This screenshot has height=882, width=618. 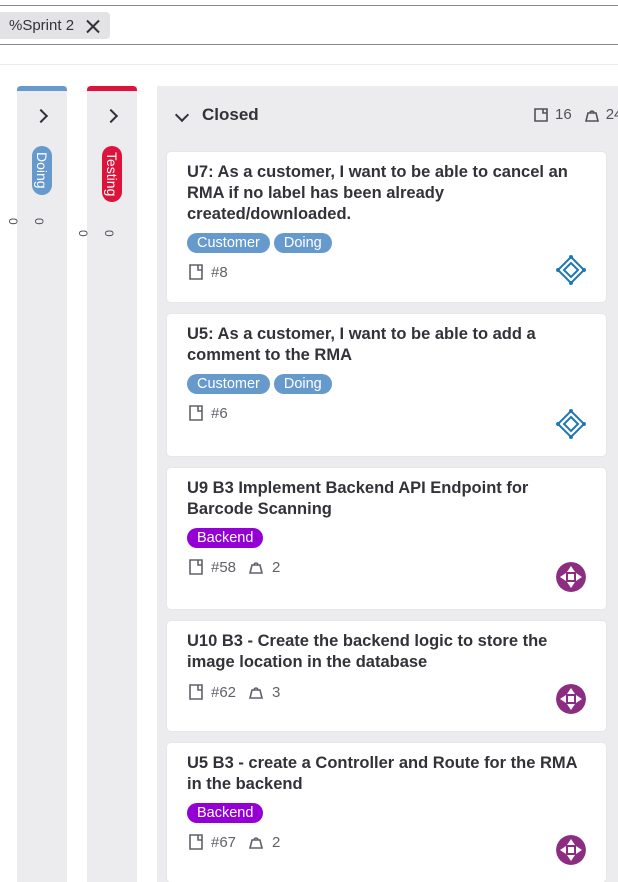 I want to click on issues-icon, so click(x=541, y=114).